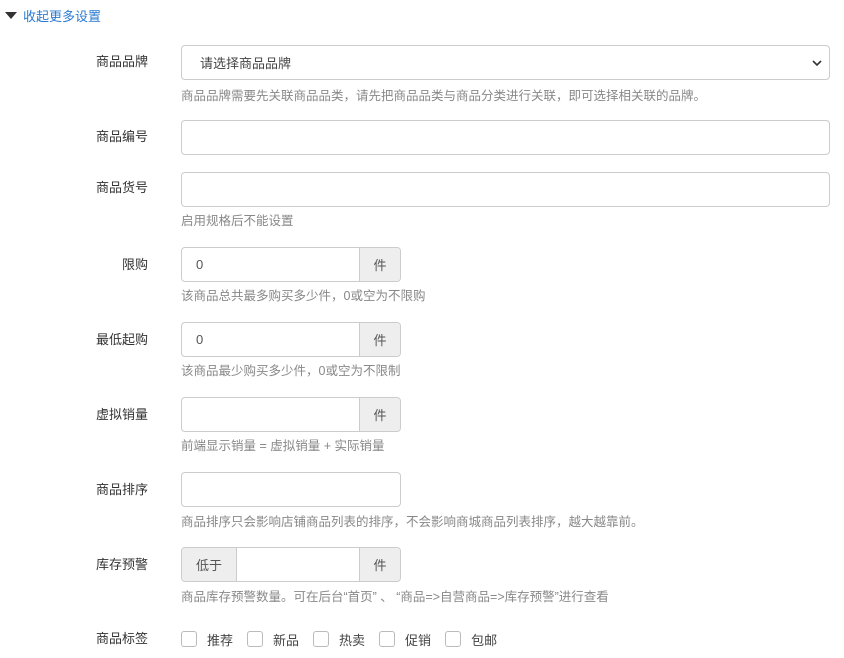 The image size is (844, 658). What do you see at coordinates (121, 187) in the screenshot?
I see `goods-barcode-label: 商品货号` at bounding box center [121, 187].